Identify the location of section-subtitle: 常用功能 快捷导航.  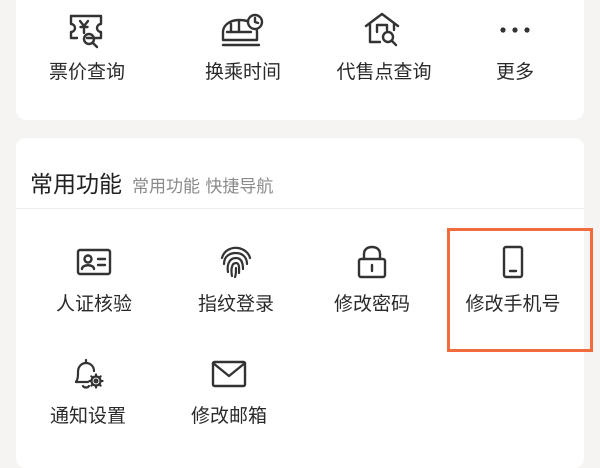
(203, 187).